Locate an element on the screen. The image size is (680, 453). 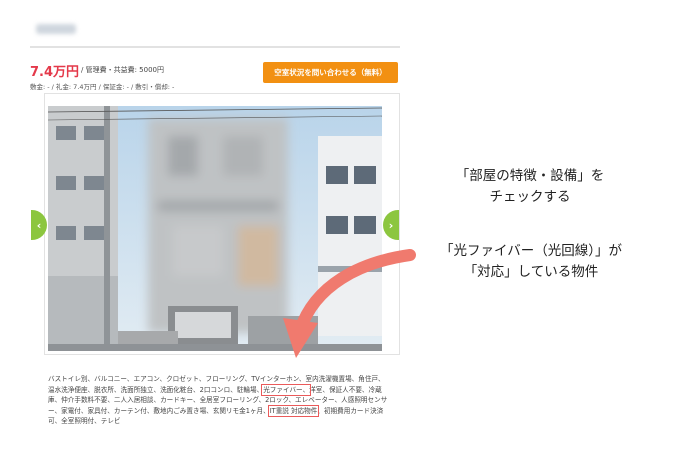
annotation-arrow-icon is located at coordinates (349, 303).